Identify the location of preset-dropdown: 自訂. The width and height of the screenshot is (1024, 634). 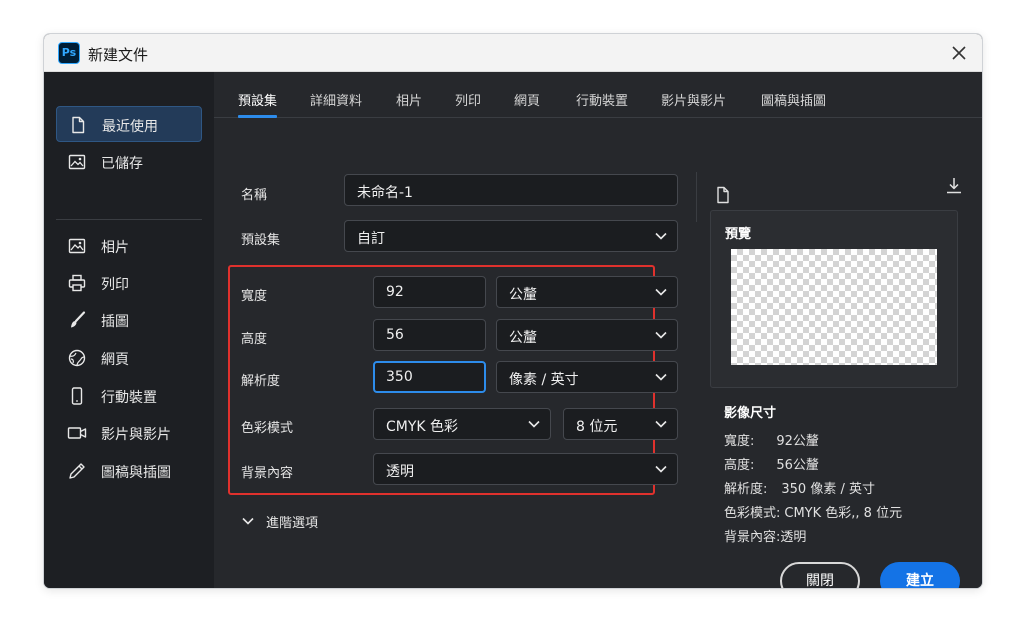
(511, 236).